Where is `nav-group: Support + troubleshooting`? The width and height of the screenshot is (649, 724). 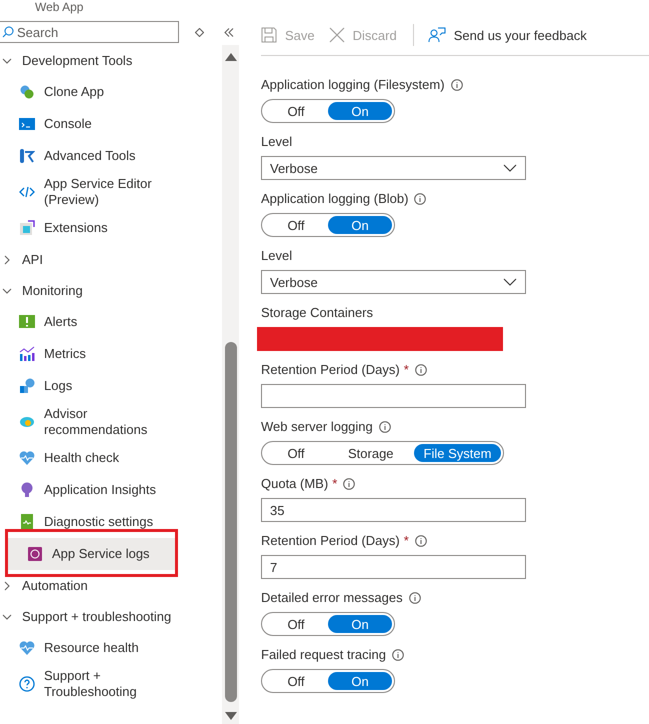
nav-group: Support + troubleshooting is located at coordinates (109, 616).